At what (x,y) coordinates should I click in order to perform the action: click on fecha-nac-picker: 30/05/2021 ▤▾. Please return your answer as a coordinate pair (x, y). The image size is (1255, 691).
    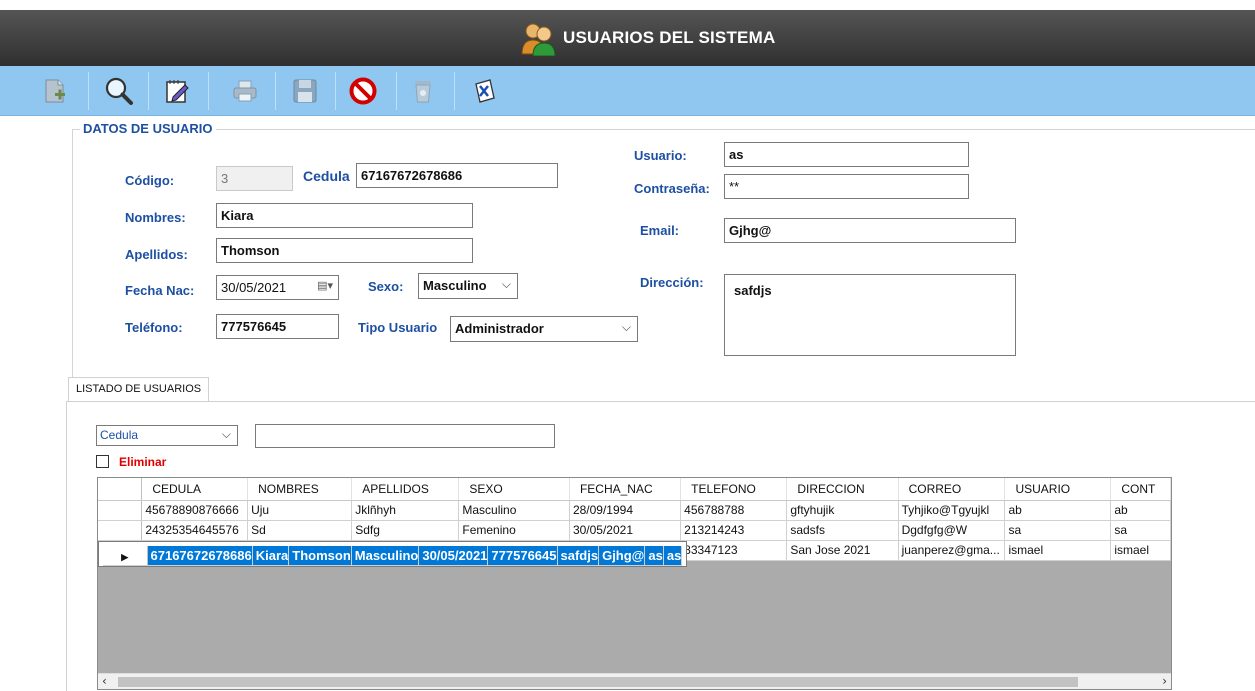
    Looking at the image, I should click on (277, 287).